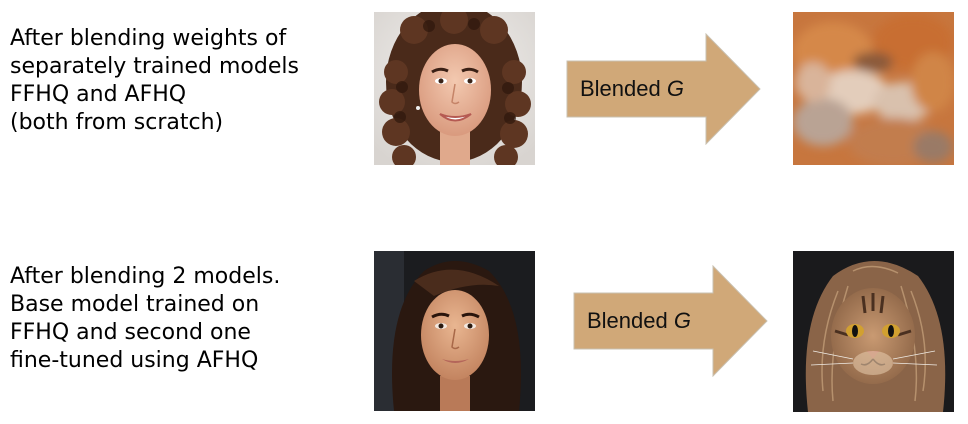  I want to click on caption-line: After blending weights of, so click(148, 38).